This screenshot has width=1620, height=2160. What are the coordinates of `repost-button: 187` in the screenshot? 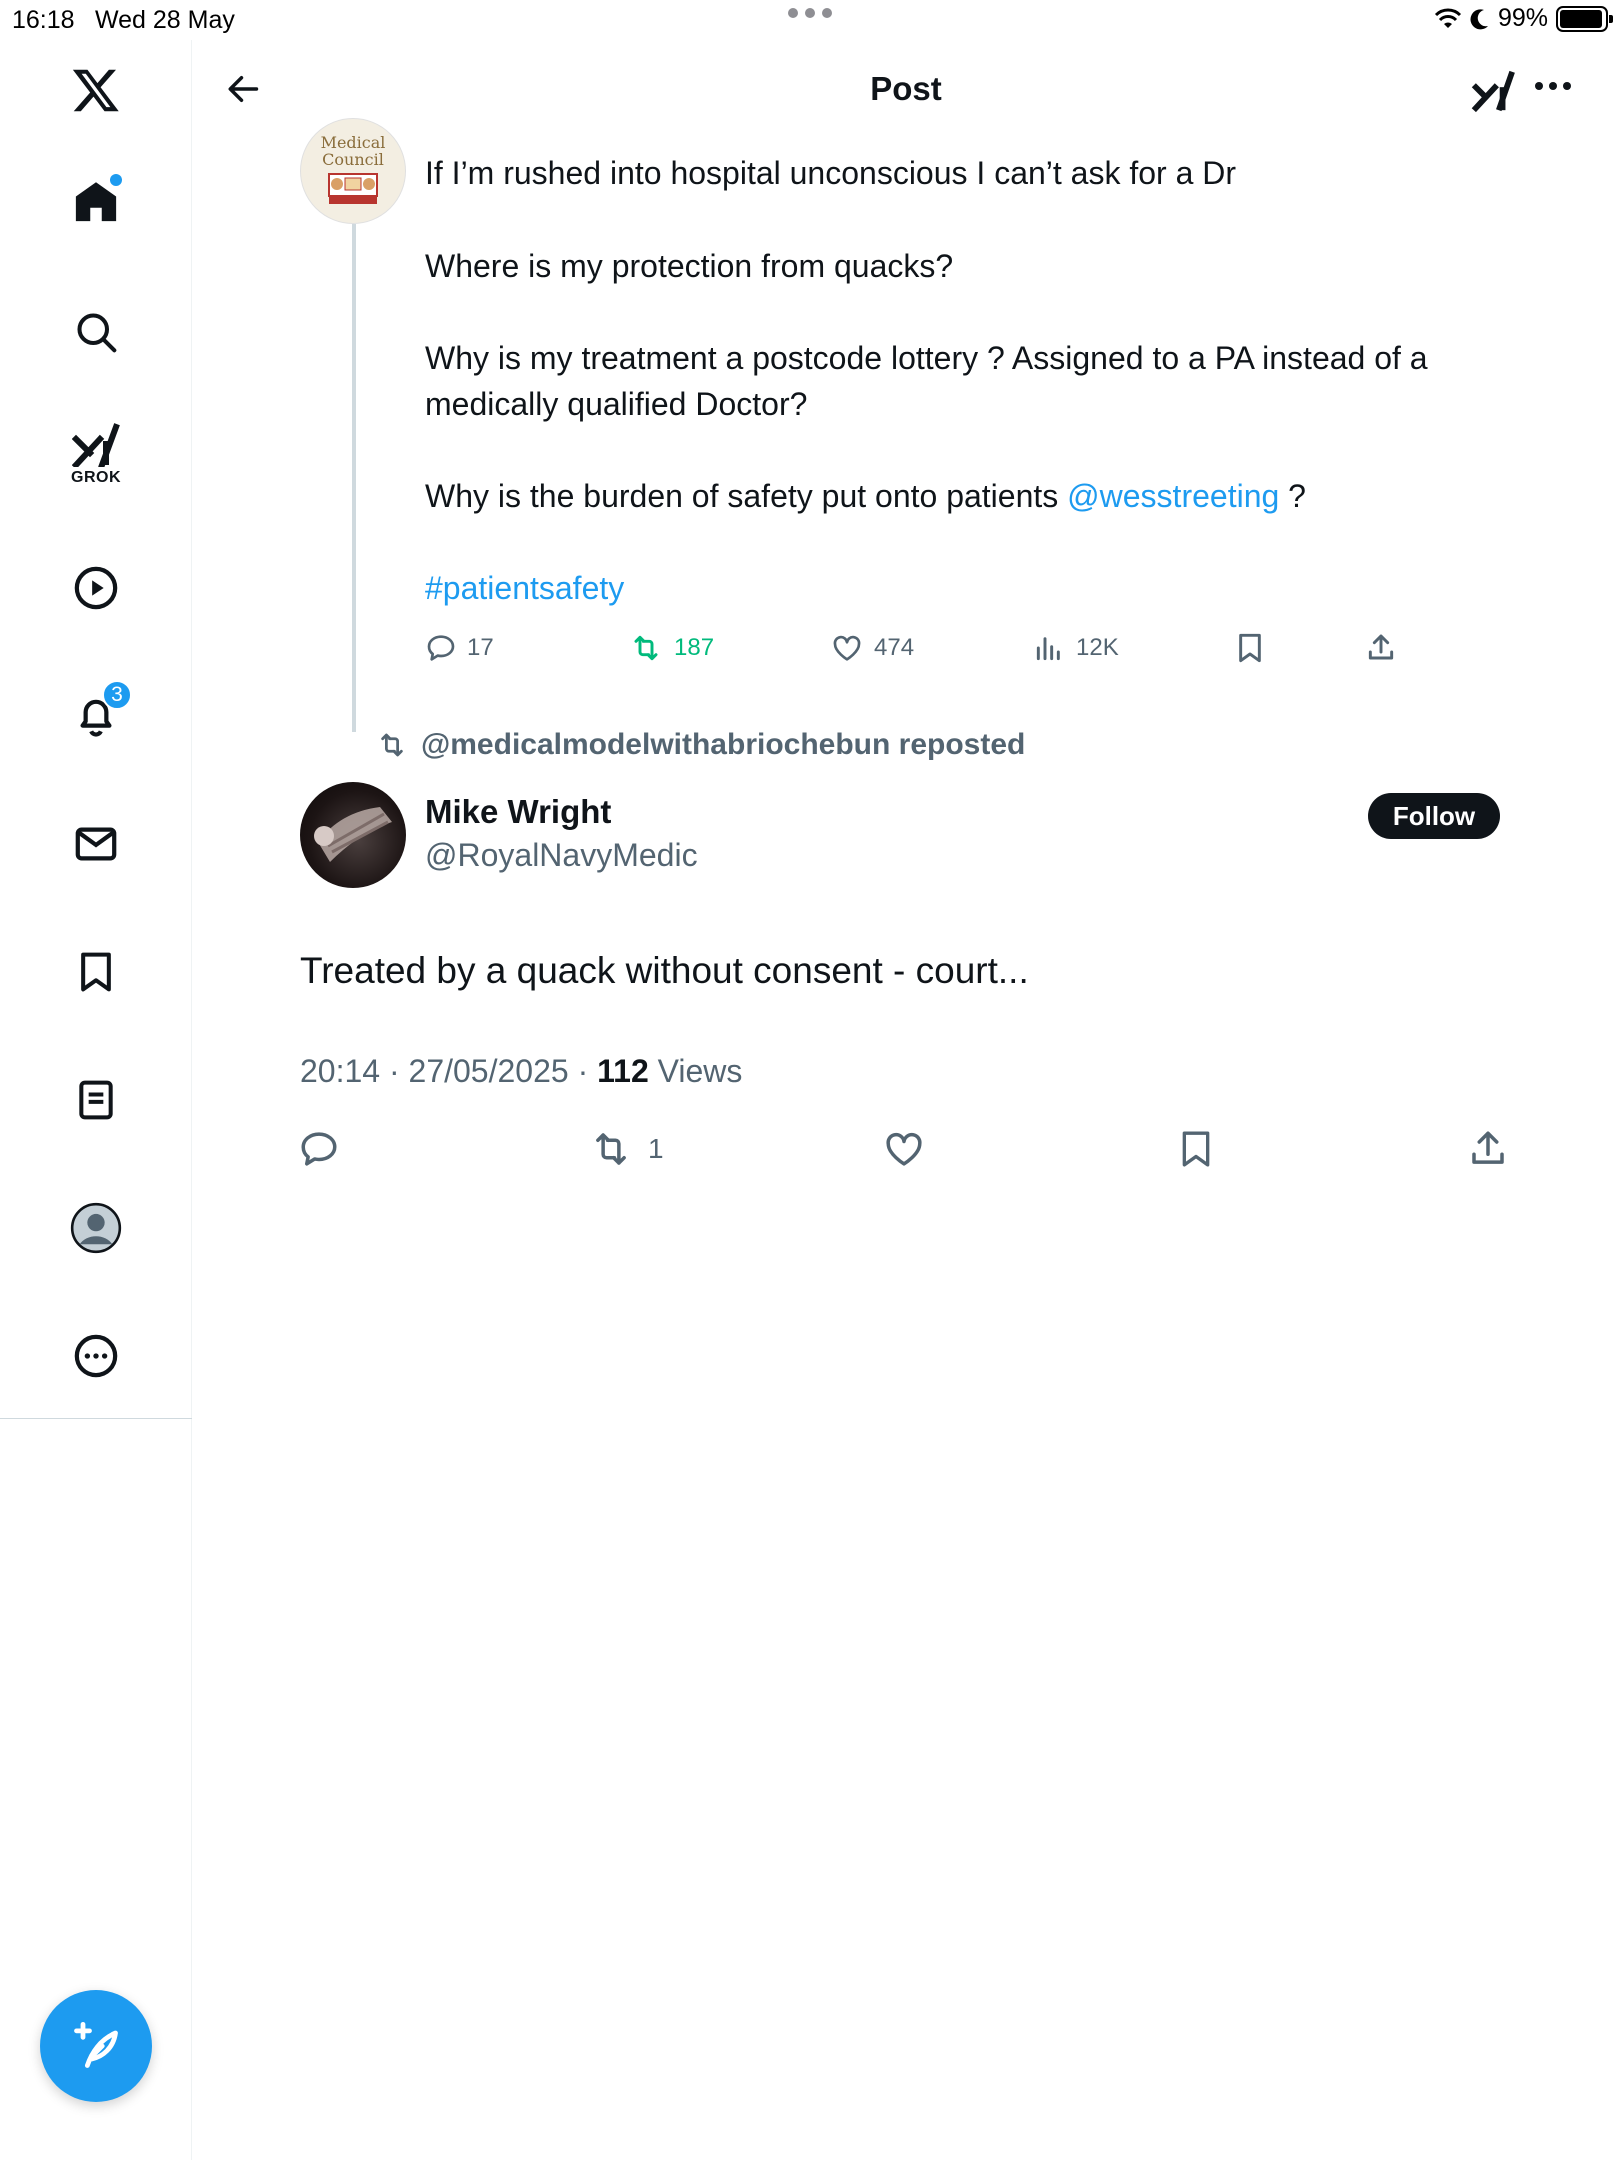 It's located at (671, 648).